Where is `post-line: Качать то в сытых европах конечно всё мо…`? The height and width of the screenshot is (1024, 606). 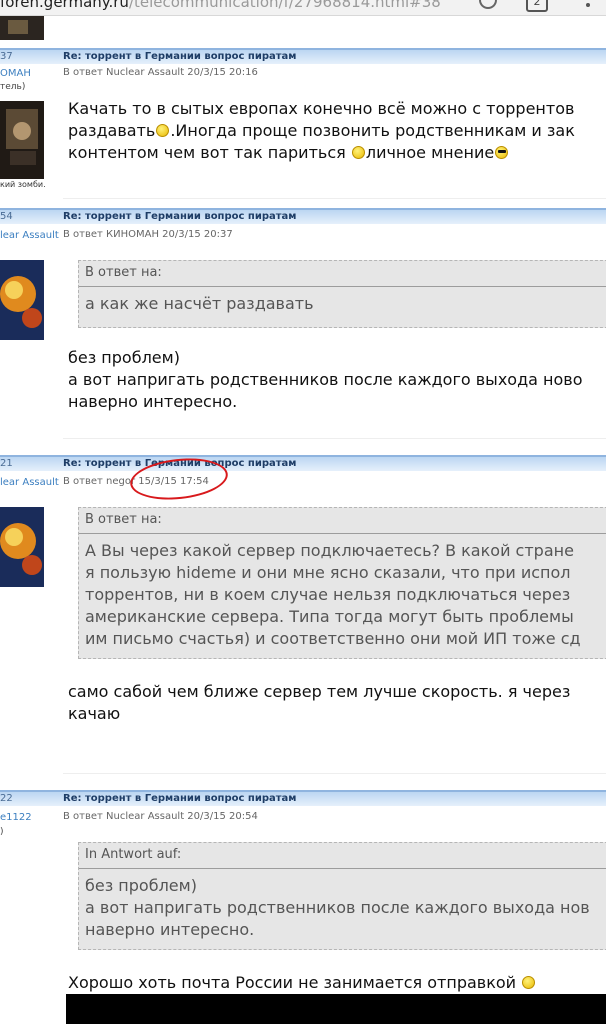
post-line: Качать то в сытых европах конечно всё мо… is located at coordinates (321, 108).